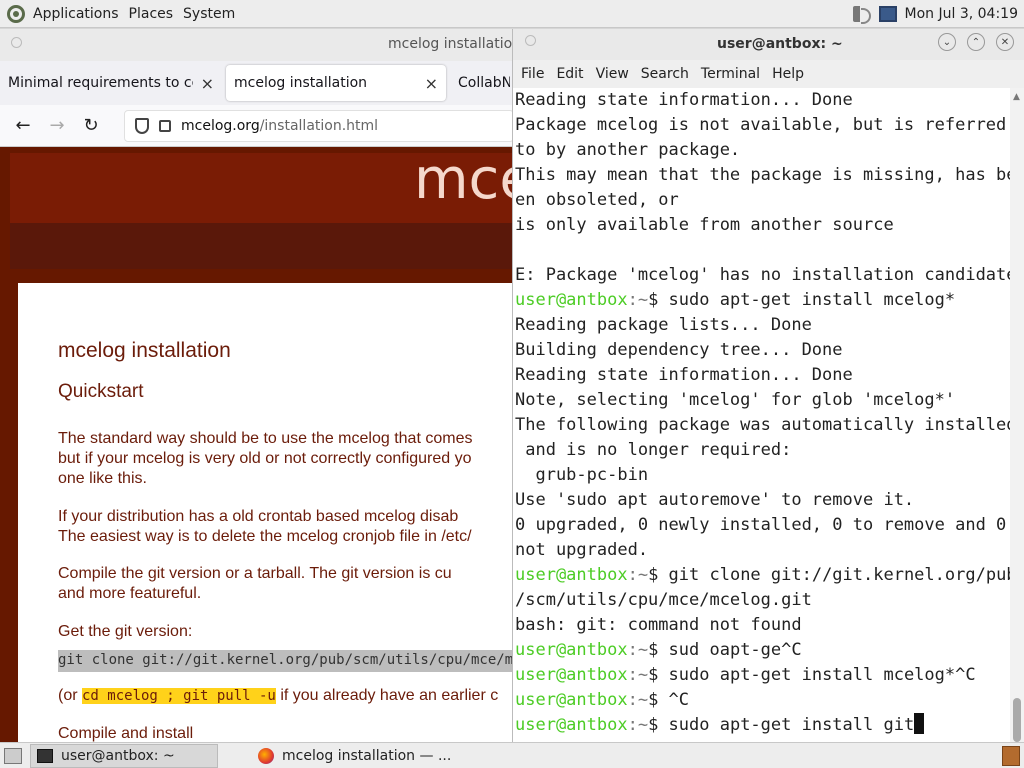  I want to click on url-path: /installation.html, so click(319, 125).